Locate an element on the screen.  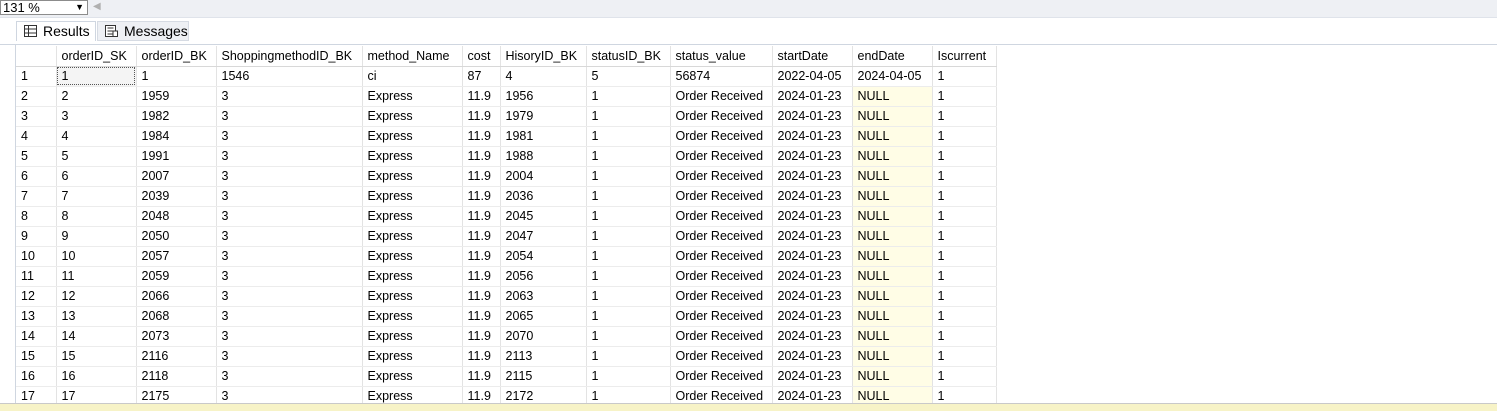
table-cell: 8 is located at coordinates (96, 216).